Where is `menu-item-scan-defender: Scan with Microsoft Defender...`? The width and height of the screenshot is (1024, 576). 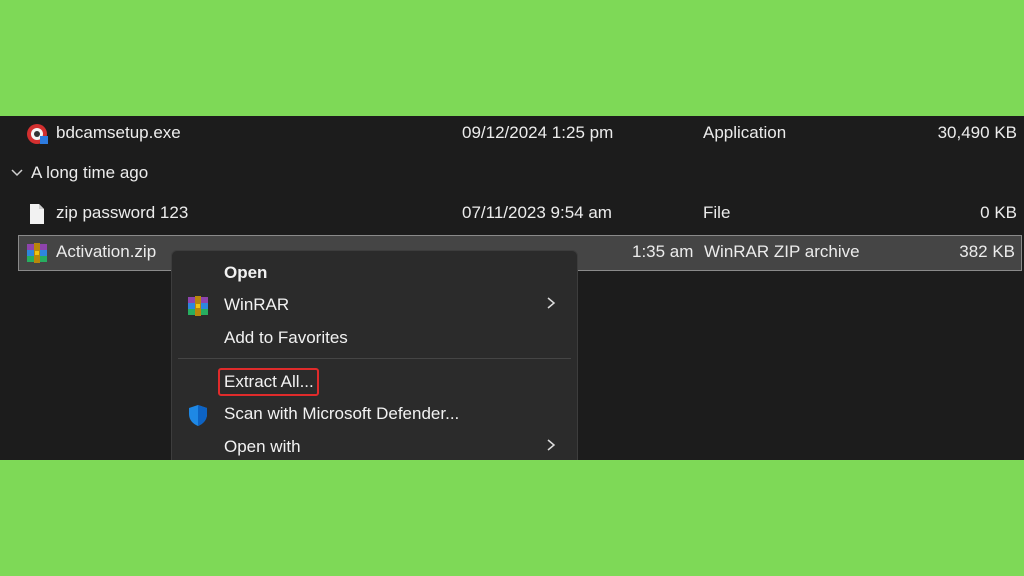
menu-item-scan-defender: Scan with Microsoft Defender... is located at coordinates (374, 414).